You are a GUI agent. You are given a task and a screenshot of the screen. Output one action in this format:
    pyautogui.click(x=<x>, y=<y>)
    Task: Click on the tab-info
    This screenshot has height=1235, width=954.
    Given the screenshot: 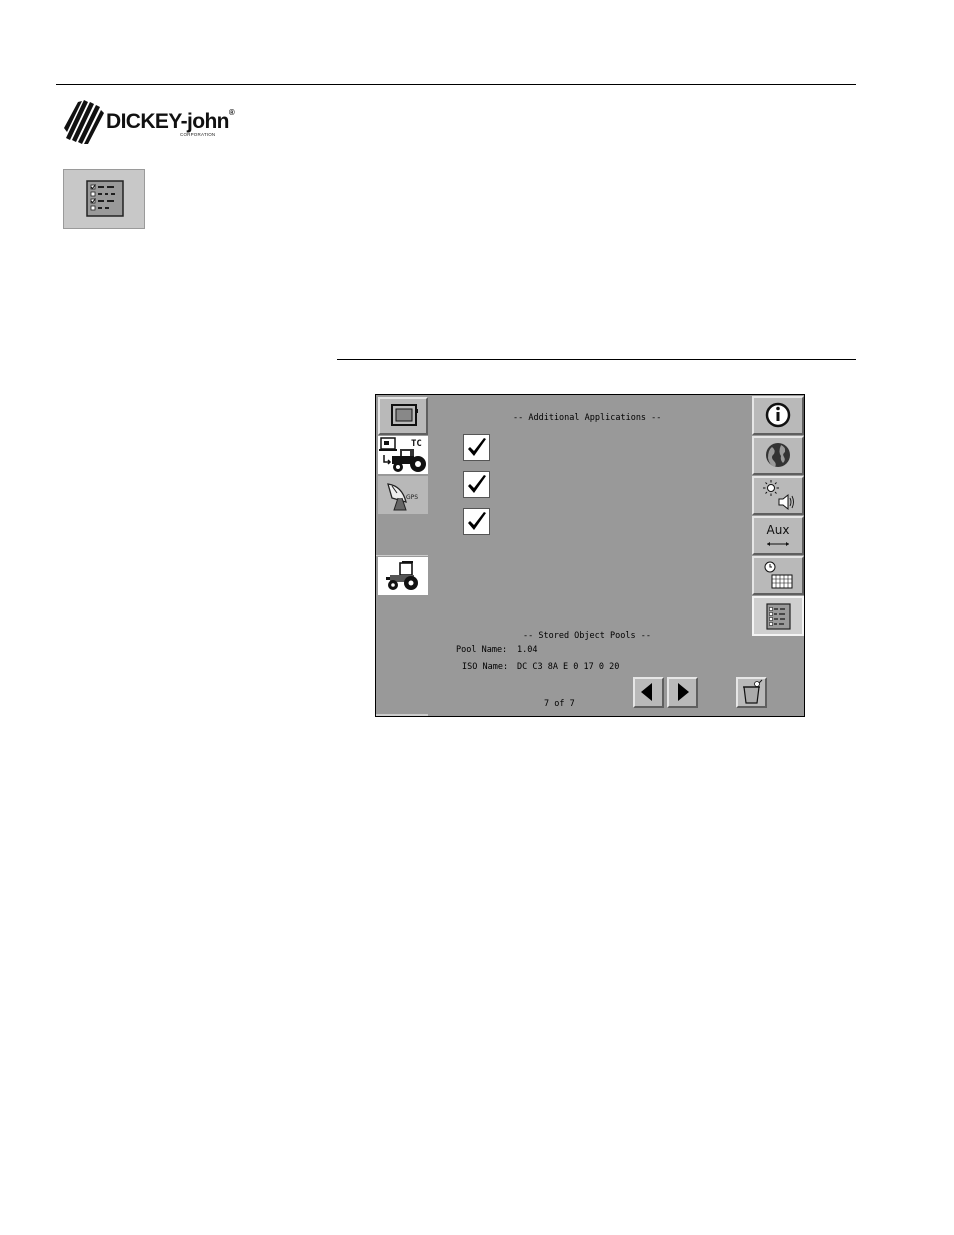 What is the action you would take?
    pyautogui.click(x=778, y=415)
    